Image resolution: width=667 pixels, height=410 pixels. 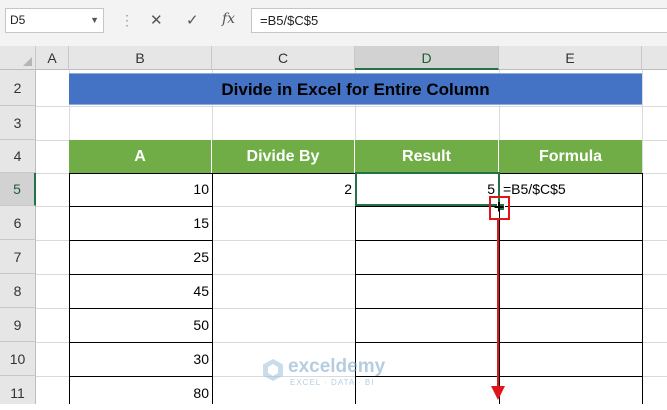 I want to click on insert-function-icon: fx, so click(x=228, y=19).